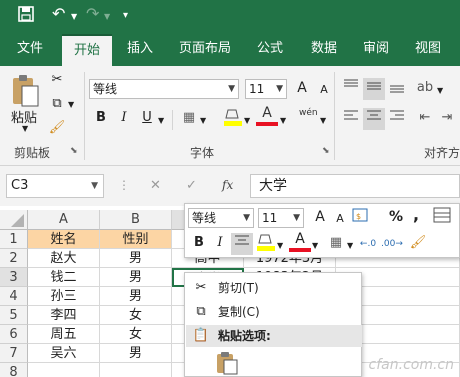 This screenshot has height=377, width=460. What do you see at coordinates (351, 89) in the screenshot?
I see `align-top-icon` at bounding box center [351, 89].